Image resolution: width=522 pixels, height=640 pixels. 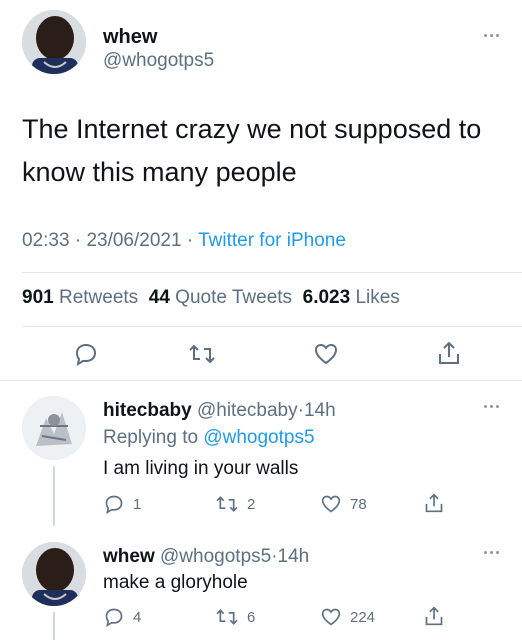 I want to click on like-button: 78, so click(x=343, y=504).